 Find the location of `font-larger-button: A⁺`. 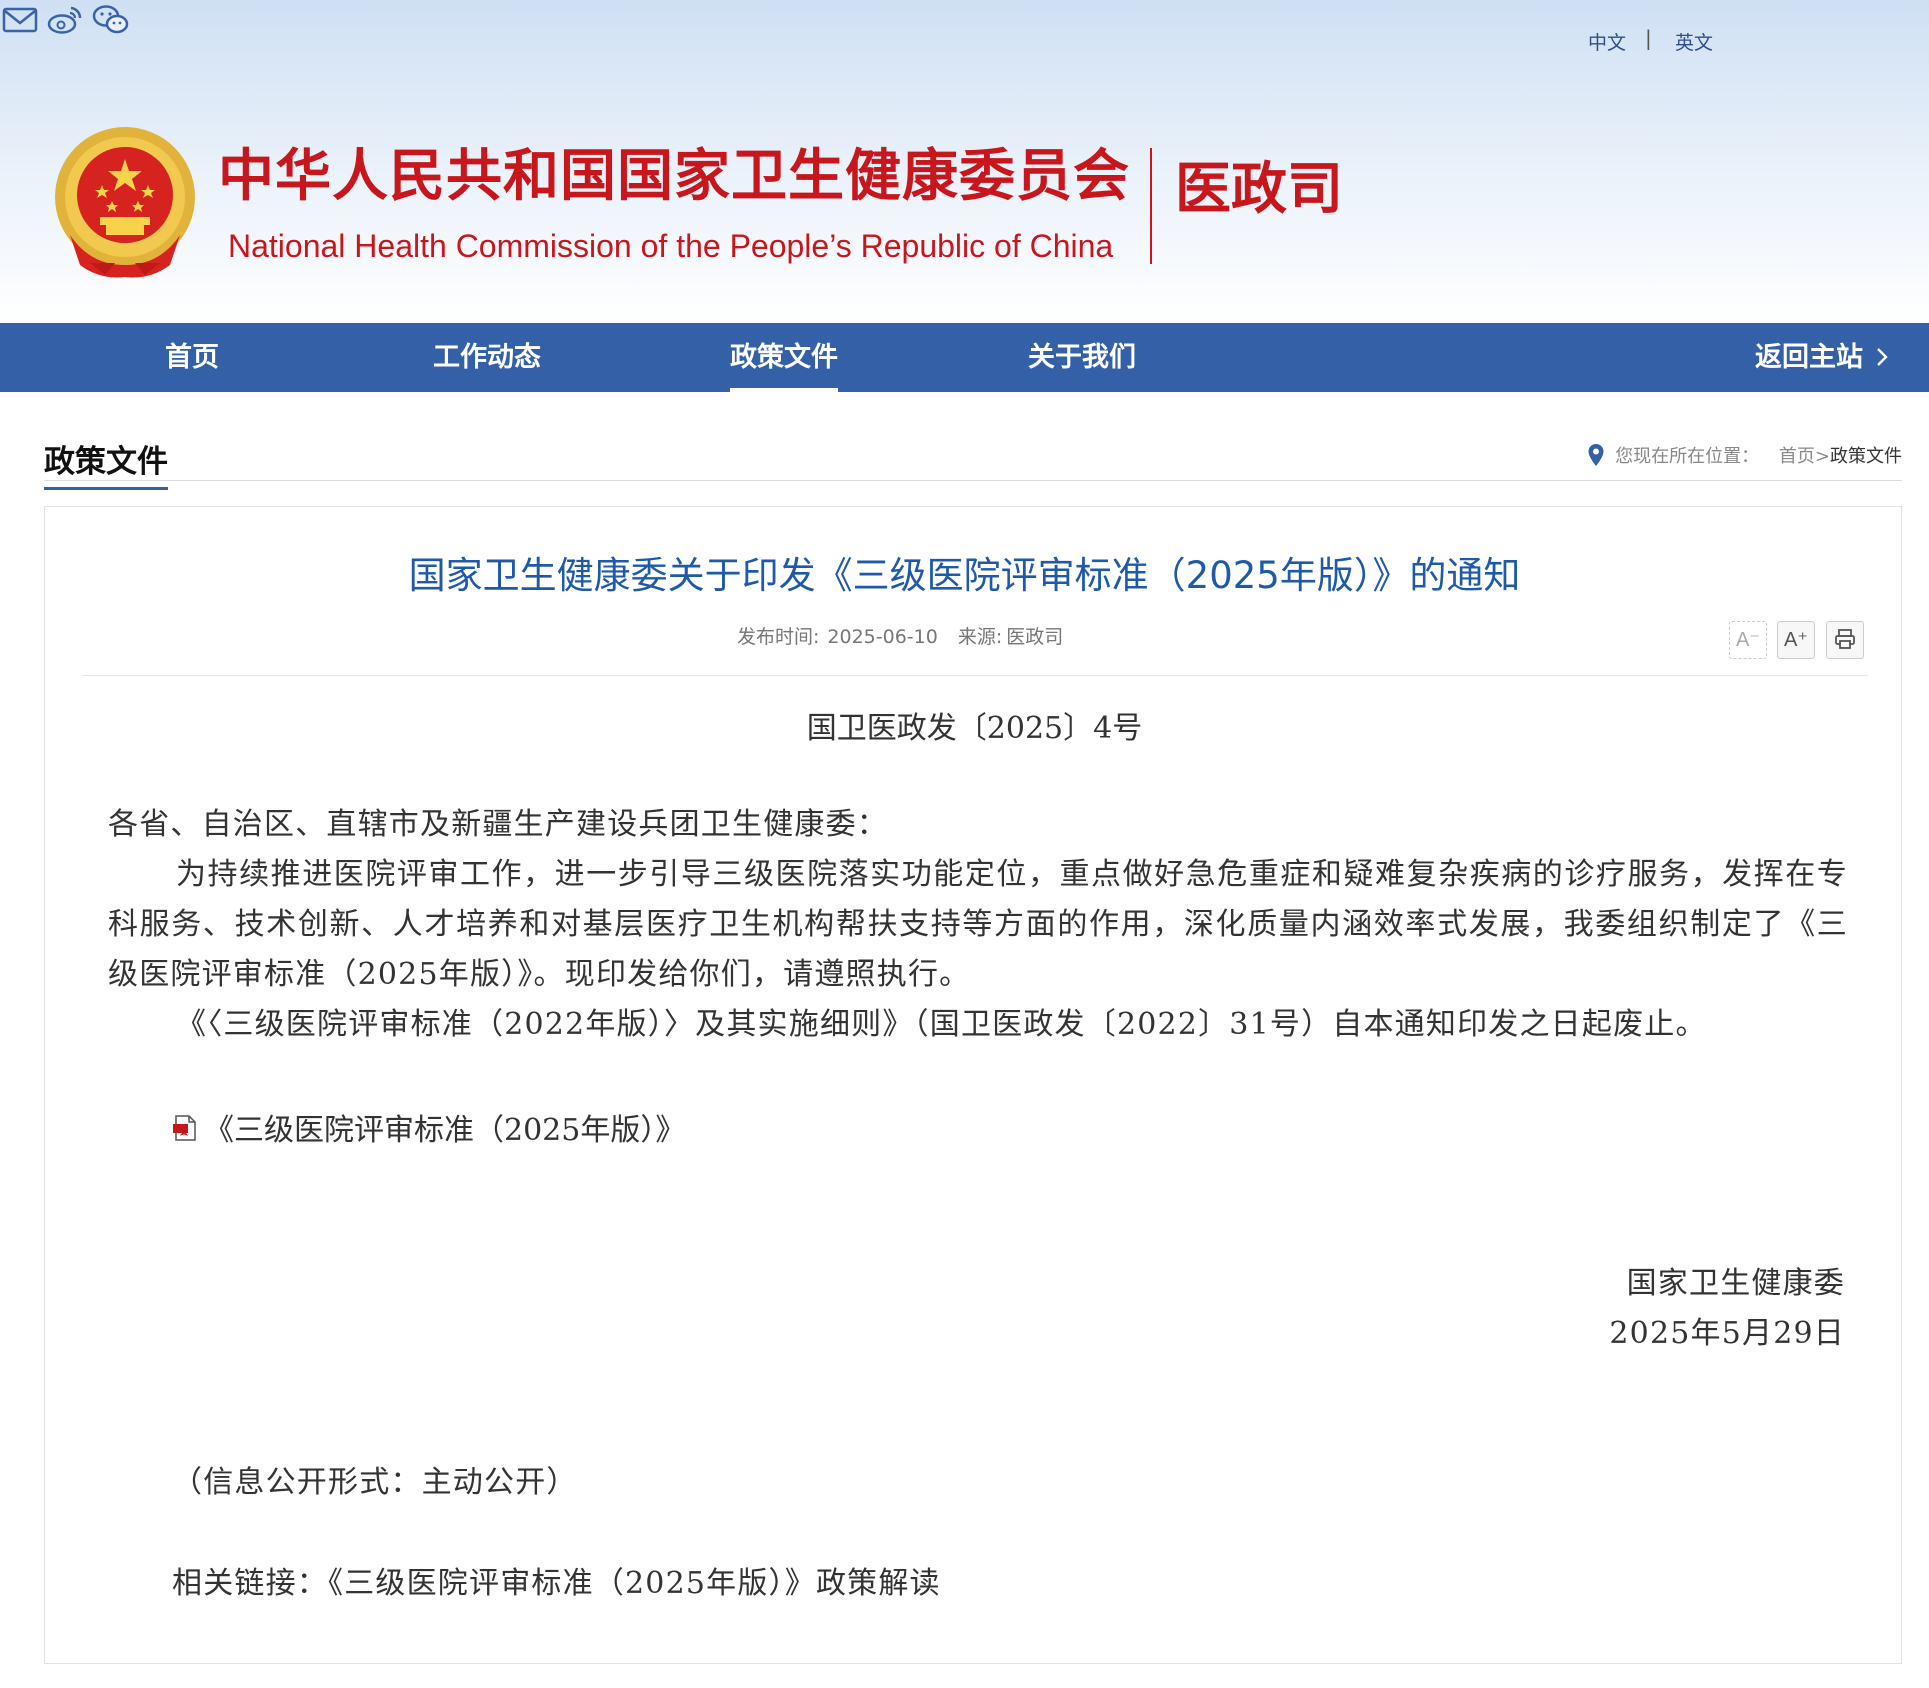

font-larger-button: A⁺ is located at coordinates (1796, 640).